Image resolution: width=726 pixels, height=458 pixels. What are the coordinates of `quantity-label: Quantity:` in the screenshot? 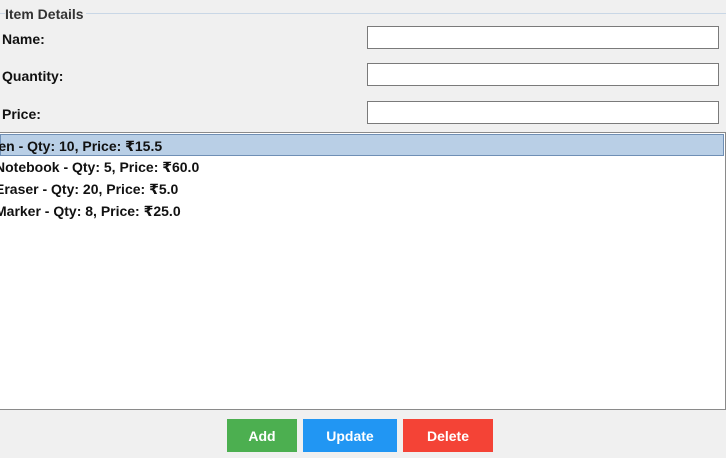 It's located at (33, 76).